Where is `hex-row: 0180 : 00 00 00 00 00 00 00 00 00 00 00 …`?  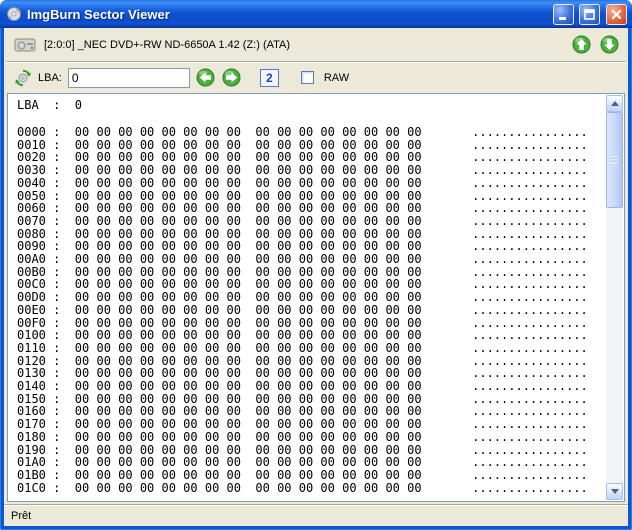
hex-row: 0180 : 00 00 00 00 00 00 00 00 00 00 00 … is located at coordinates (302, 436).